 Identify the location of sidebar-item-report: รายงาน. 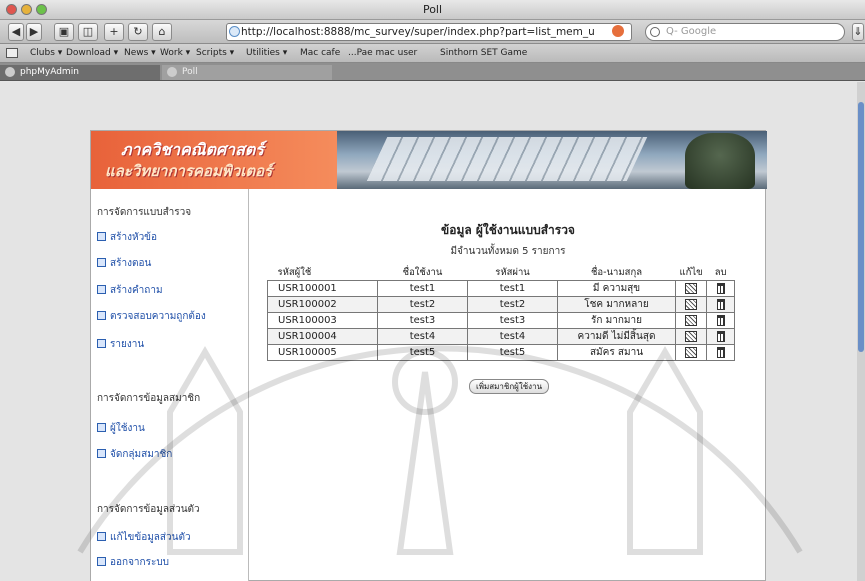
(120, 344).